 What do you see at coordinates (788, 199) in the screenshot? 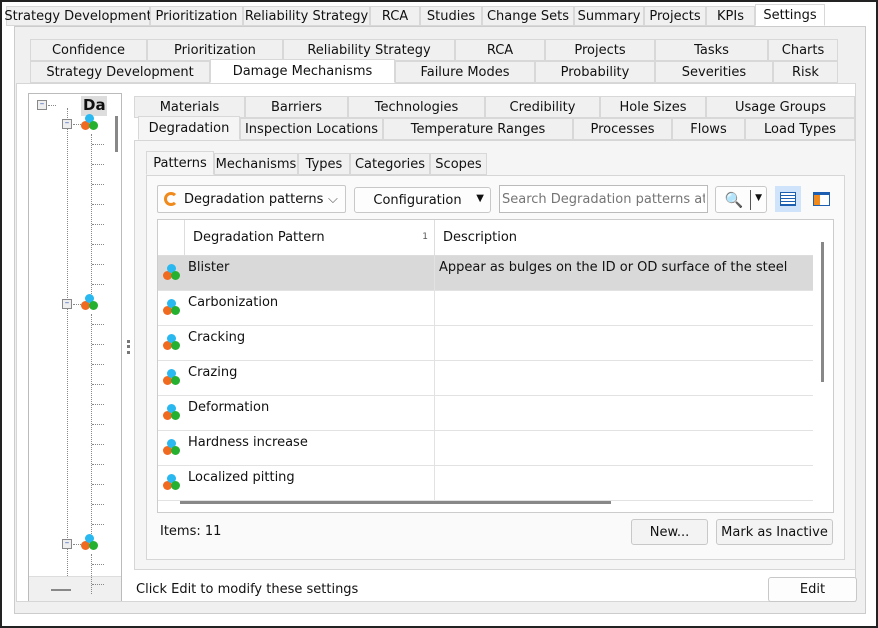
I see `list-view-button` at bounding box center [788, 199].